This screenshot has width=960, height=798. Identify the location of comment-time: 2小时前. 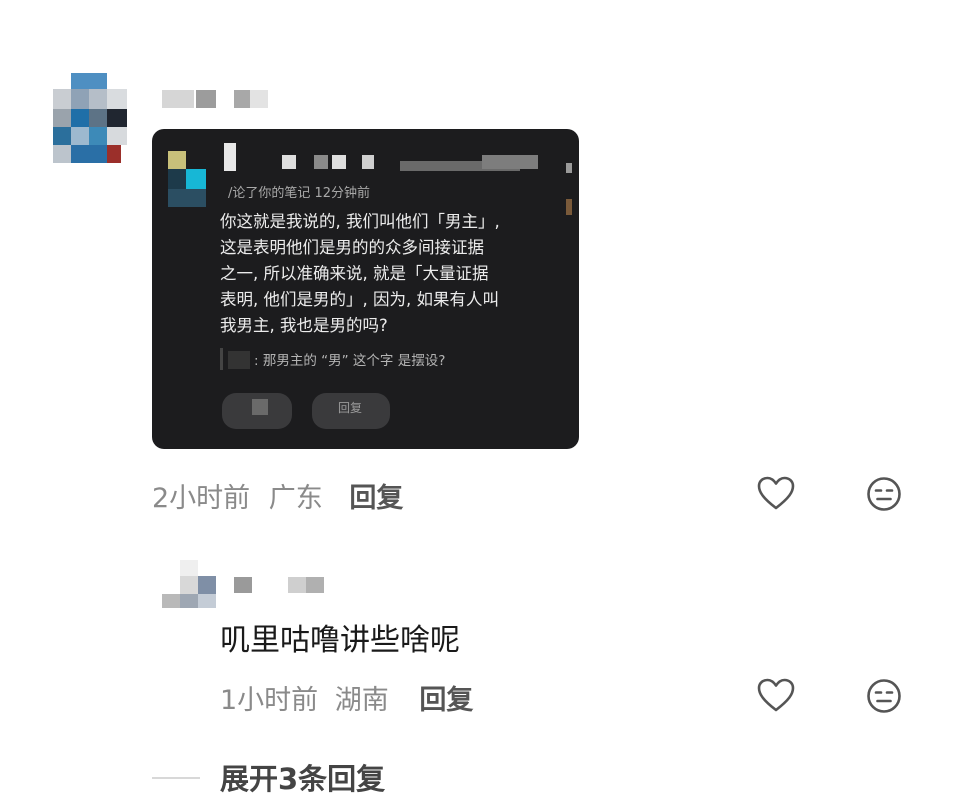
(201, 498).